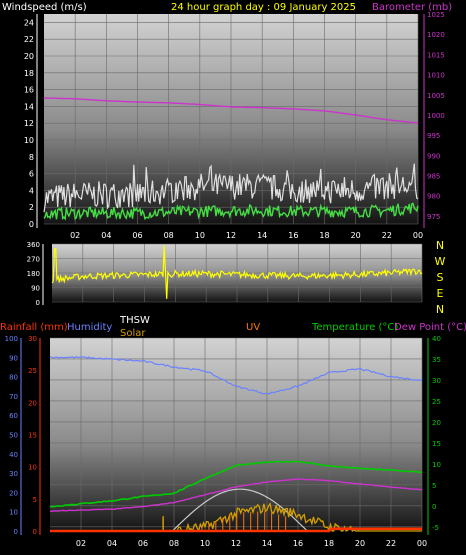 The height and width of the screenshot is (555, 466). What do you see at coordinates (35, 289) in the screenshot?
I see `direction-tick-label: 90` at bounding box center [35, 289].